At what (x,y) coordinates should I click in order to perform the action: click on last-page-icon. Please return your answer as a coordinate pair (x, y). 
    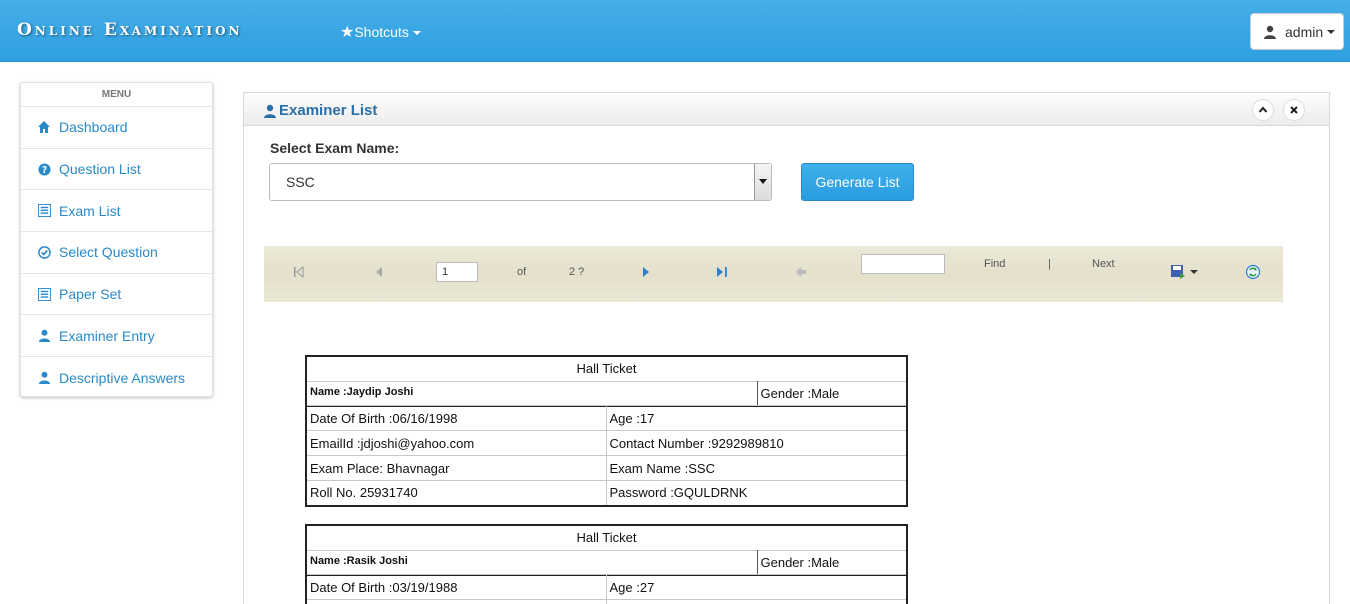
    Looking at the image, I should click on (722, 272).